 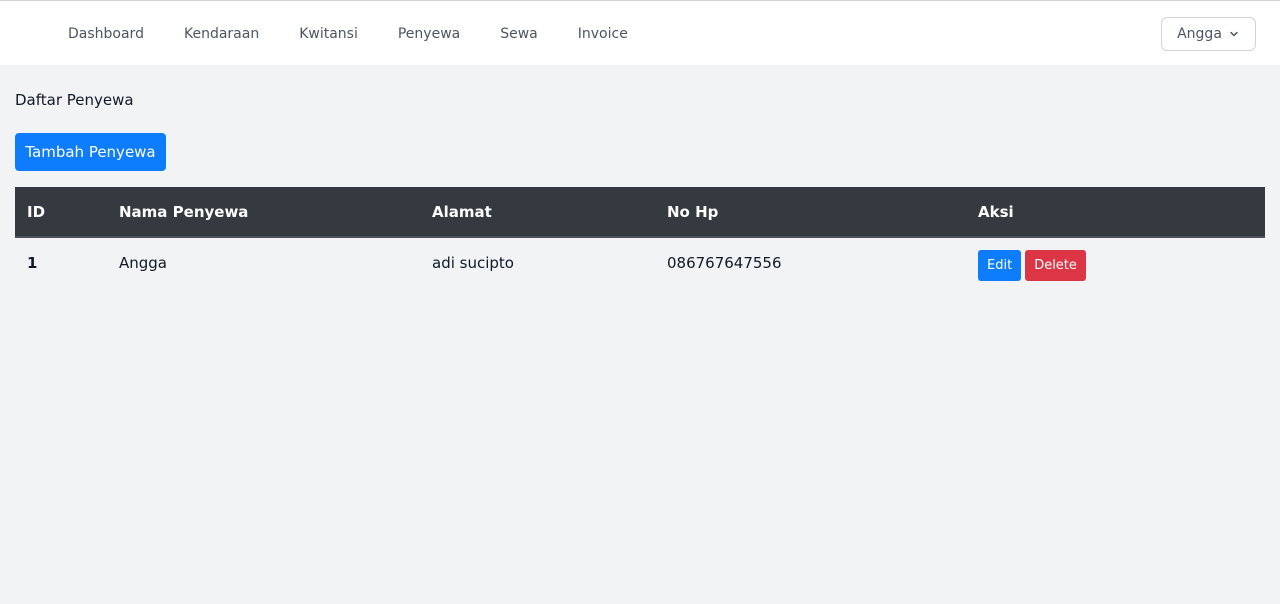 I want to click on header-nama-penyewa: Nama Penyewa, so click(x=263, y=212).